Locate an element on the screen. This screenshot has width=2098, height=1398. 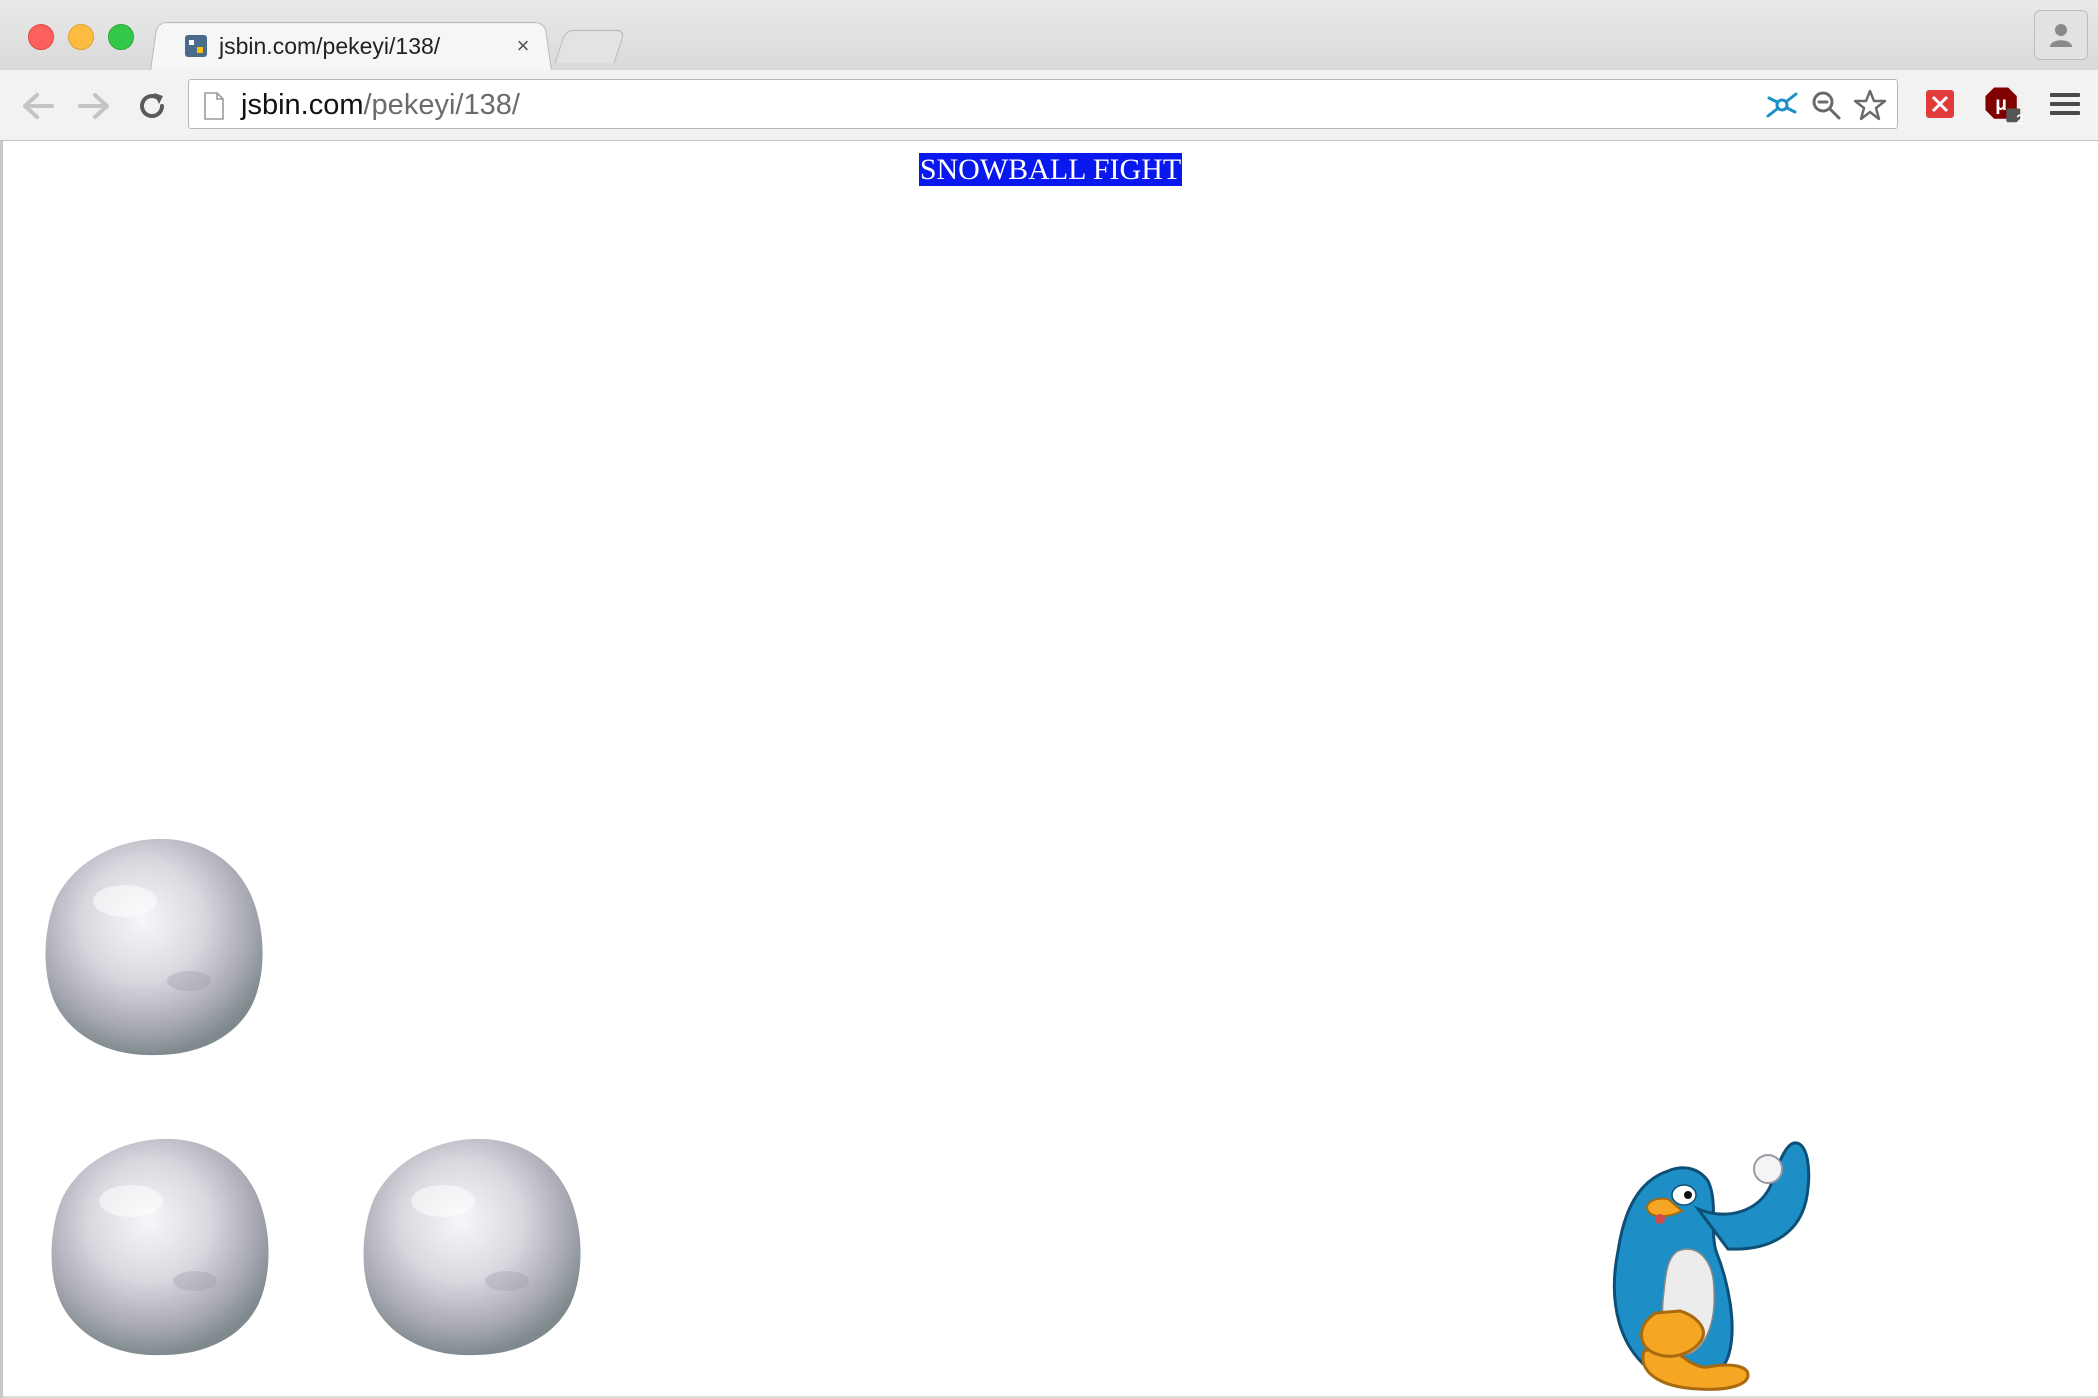
tab-close-icon: × is located at coordinates (523, 46).